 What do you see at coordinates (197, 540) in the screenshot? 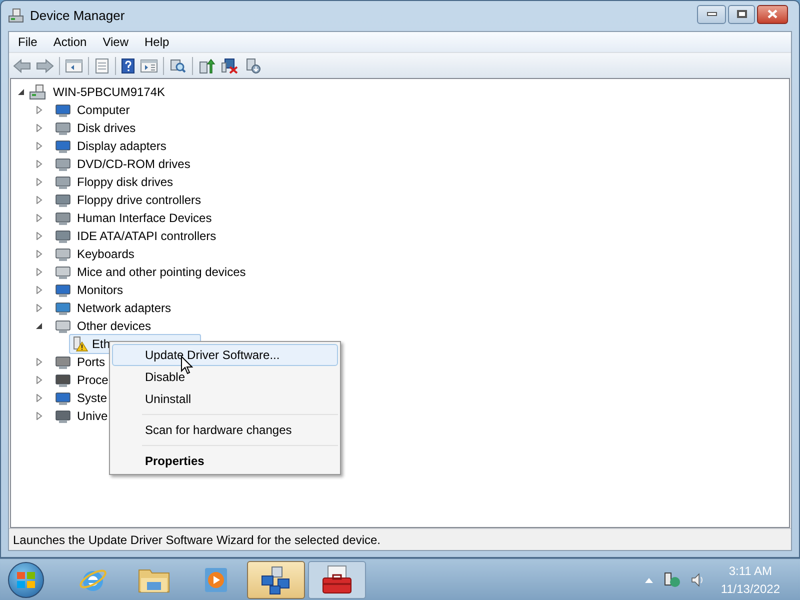
I see `status-bar-text: Launches the Update Driver Software Wizard for the selected device.` at bounding box center [197, 540].